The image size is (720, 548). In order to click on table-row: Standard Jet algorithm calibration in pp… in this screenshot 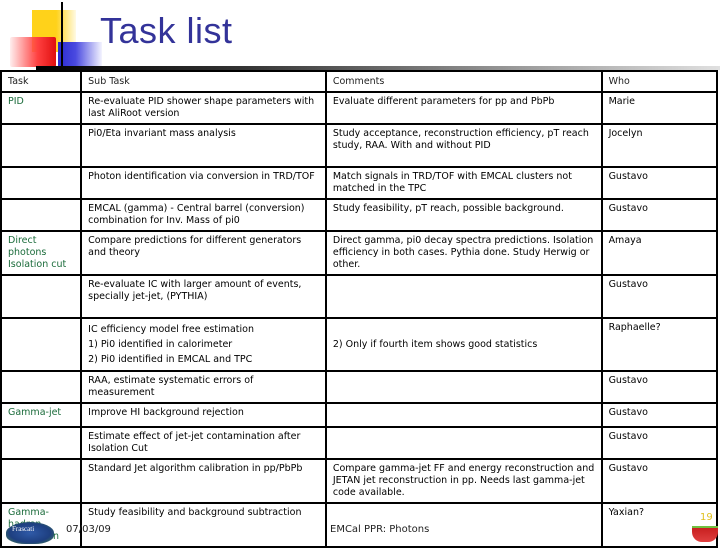, I will do `click(359, 481)`.